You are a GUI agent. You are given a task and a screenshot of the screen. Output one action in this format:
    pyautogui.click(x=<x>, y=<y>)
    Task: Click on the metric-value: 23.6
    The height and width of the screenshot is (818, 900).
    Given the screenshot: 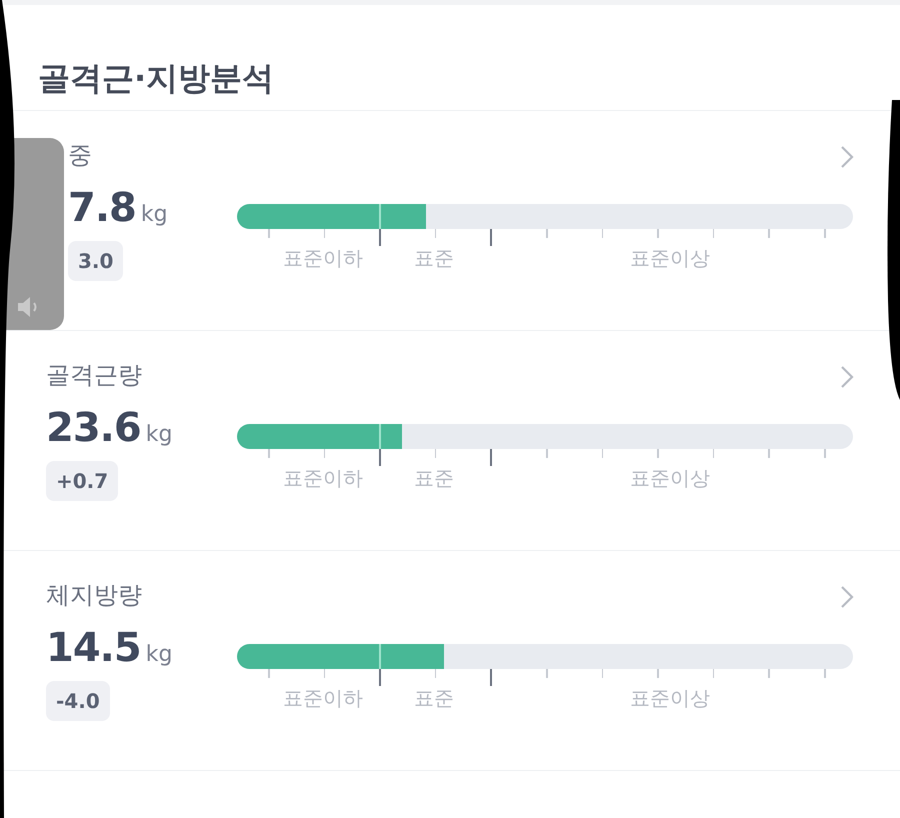 What is the action you would take?
    pyautogui.click(x=93, y=428)
    